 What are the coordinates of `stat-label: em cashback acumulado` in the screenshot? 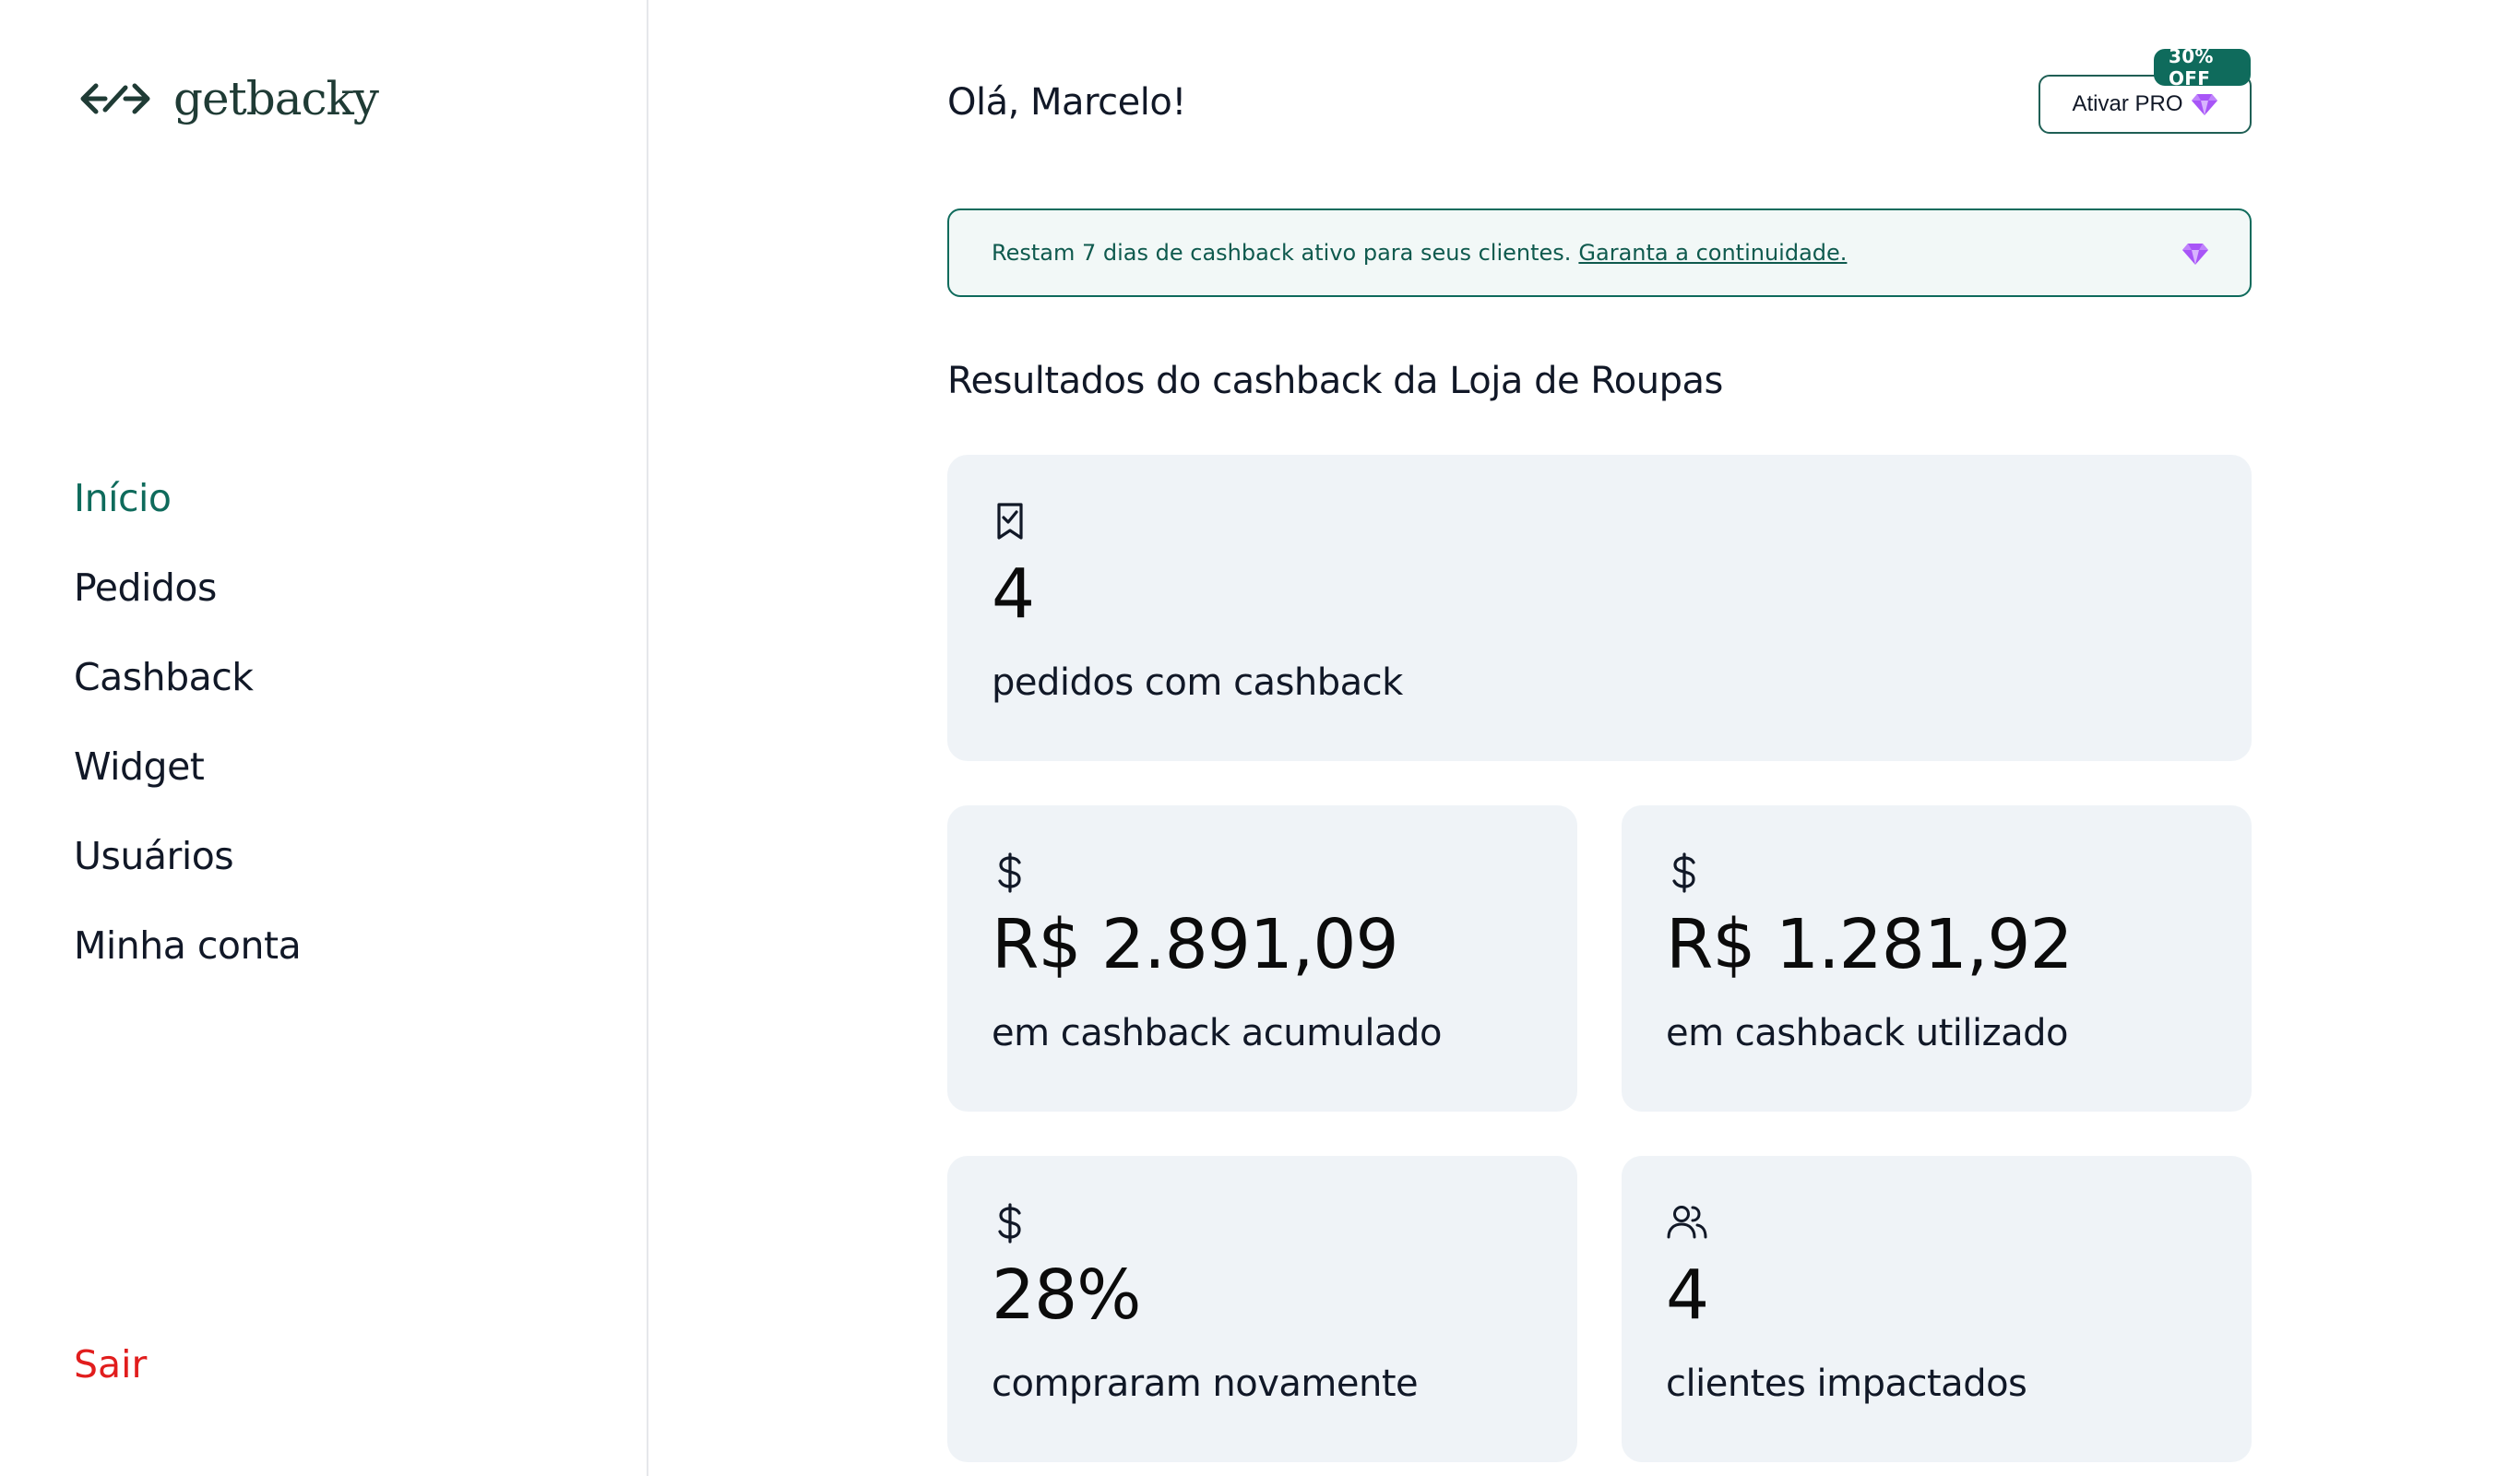 It's located at (1217, 1033).